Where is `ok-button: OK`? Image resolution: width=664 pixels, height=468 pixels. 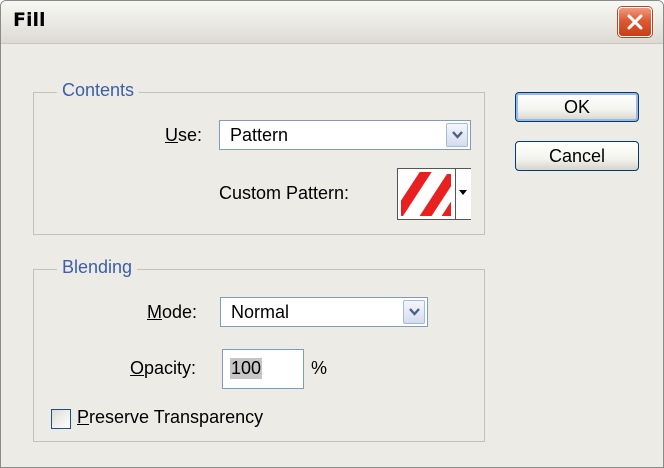
ok-button: OK is located at coordinates (577, 107).